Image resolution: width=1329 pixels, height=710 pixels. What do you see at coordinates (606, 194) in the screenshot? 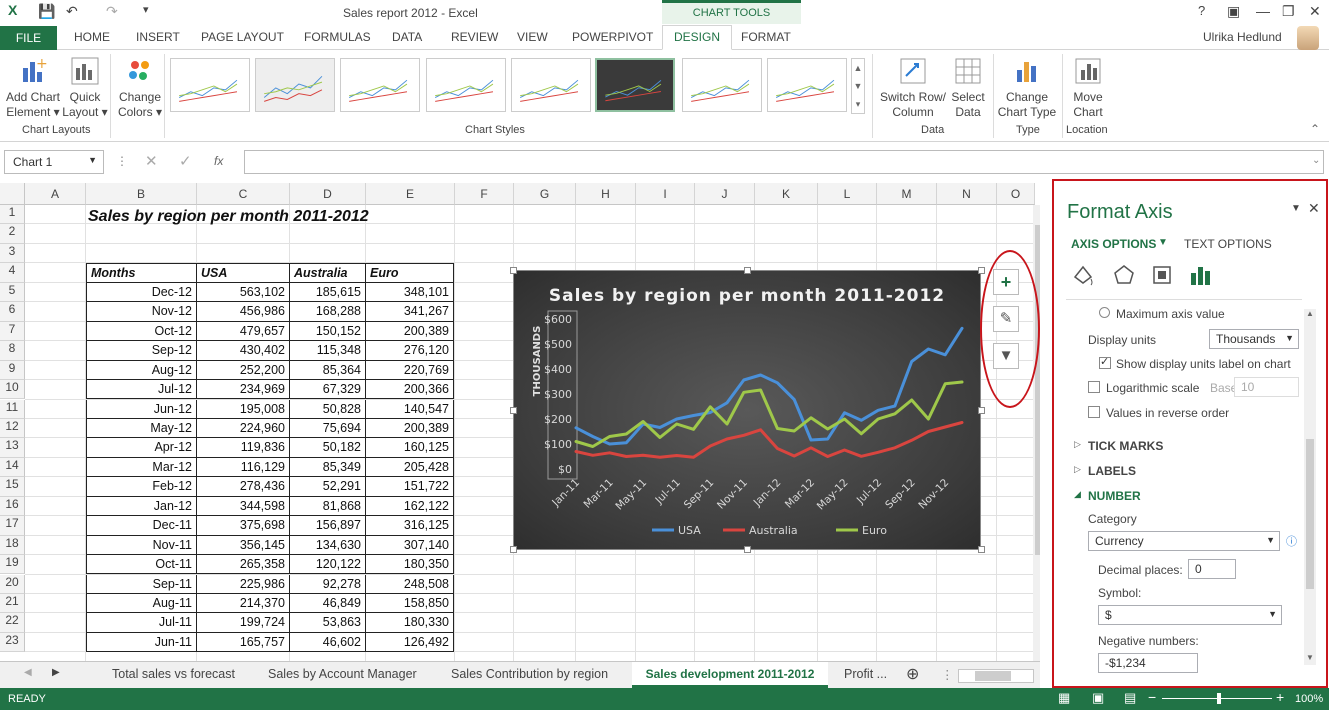
I see `column-header: H` at bounding box center [606, 194].